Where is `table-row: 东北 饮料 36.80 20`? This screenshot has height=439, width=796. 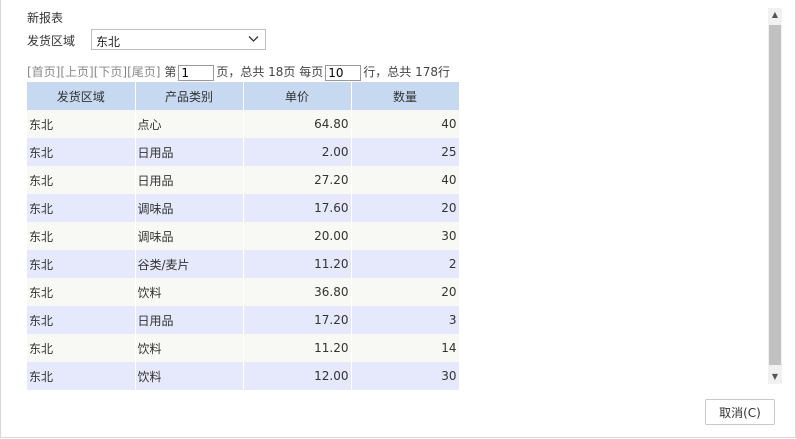 table-row: 东北 饮料 36.80 20 is located at coordinates (243, 292).